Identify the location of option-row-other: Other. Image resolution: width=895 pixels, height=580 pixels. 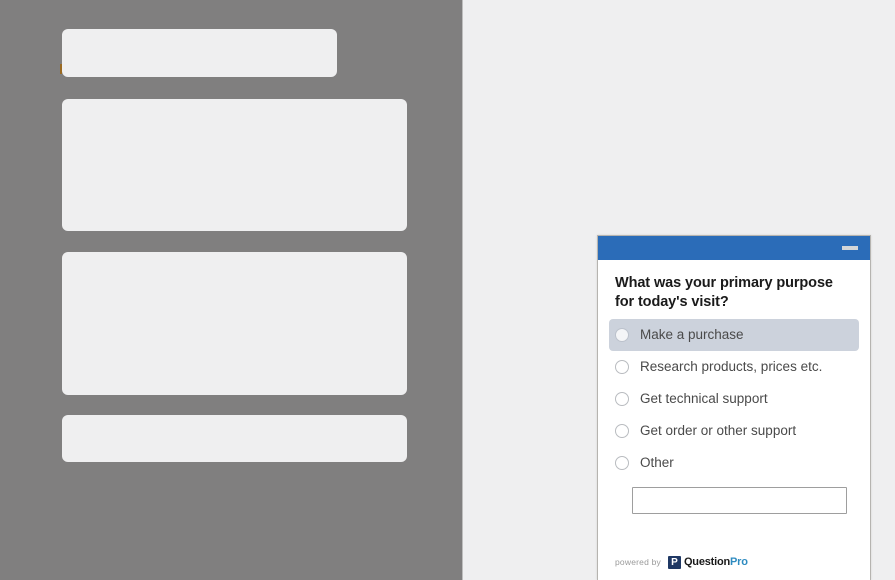
(734, 463).